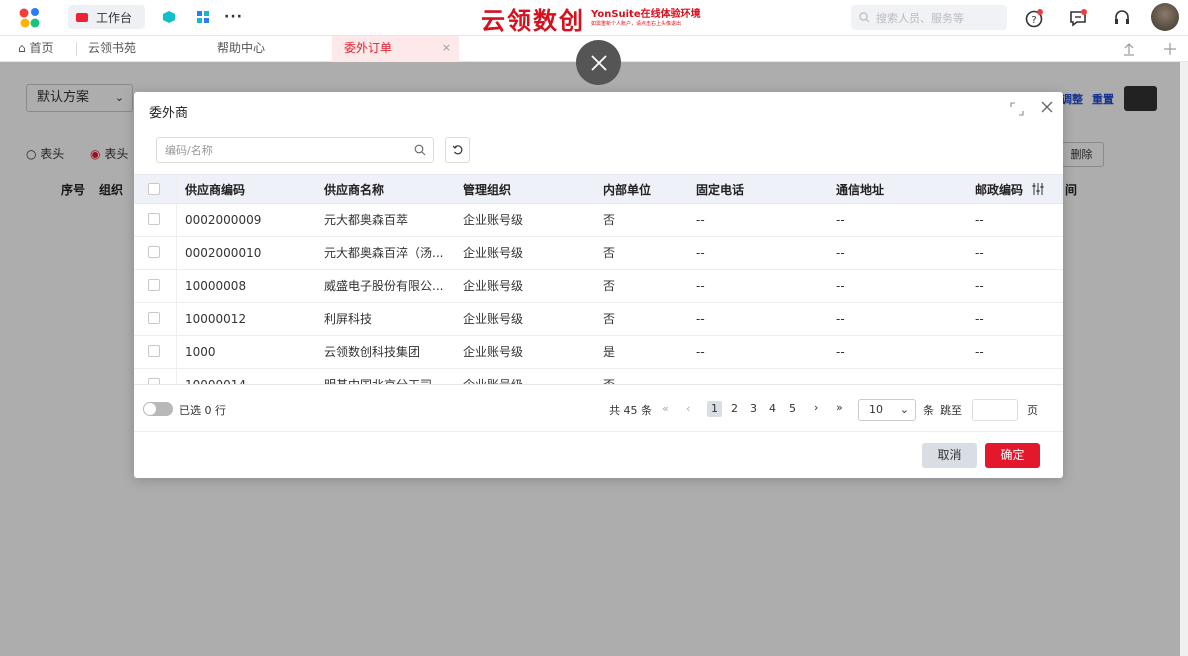 This screenshot has width=1188, height=656. What do you see at coordinates (1078, 18) in the screenshot?
I see `message-icon` at bounding box center [1078, 18].